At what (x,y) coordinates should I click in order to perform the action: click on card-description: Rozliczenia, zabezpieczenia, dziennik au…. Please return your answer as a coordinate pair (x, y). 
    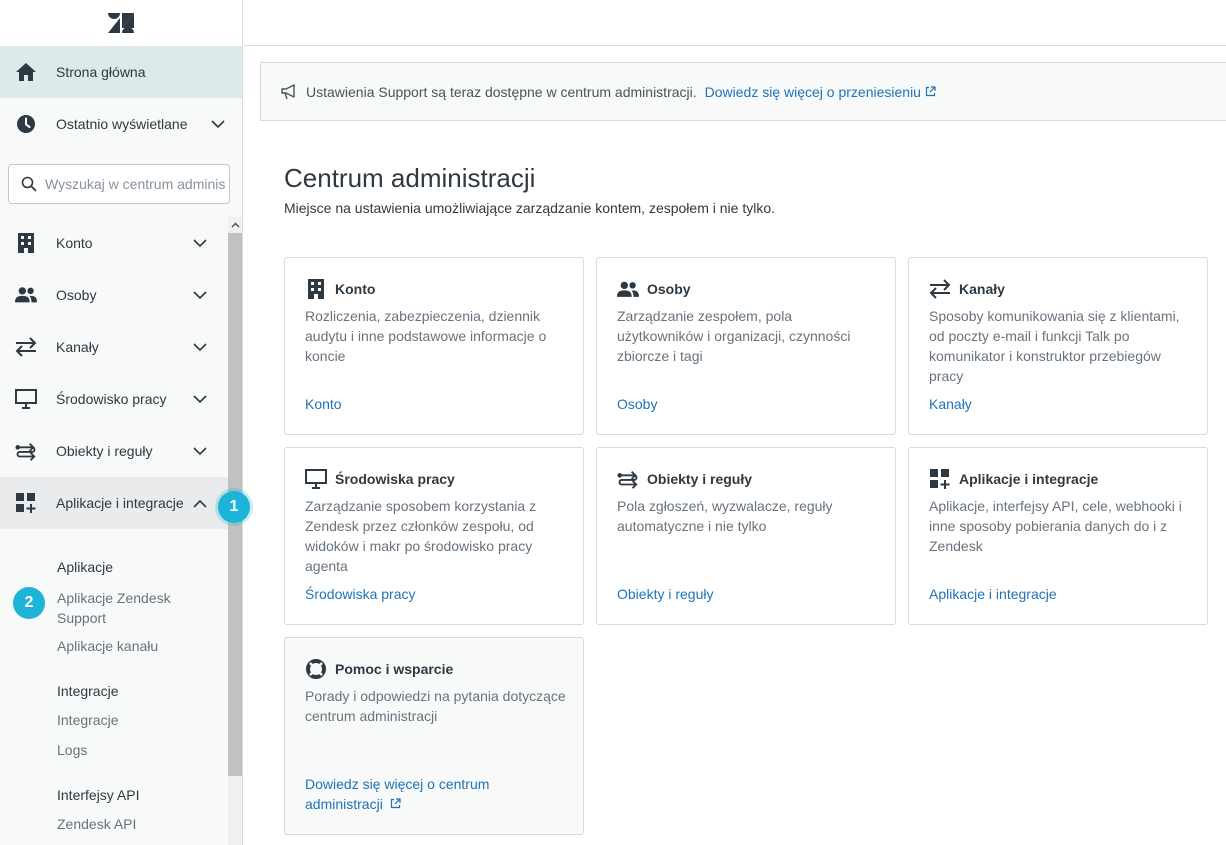
    Looking at the image, I should click on (426, 336).